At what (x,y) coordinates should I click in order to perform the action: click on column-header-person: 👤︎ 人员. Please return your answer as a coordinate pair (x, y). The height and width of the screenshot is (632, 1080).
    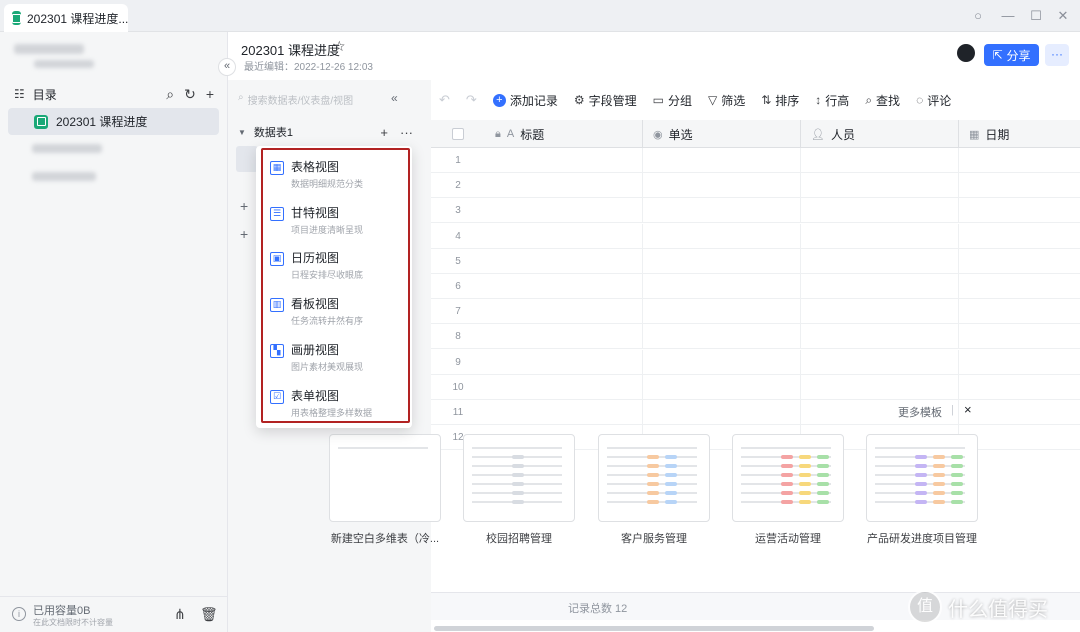
    Looking at the image, I should click on (880, 134).